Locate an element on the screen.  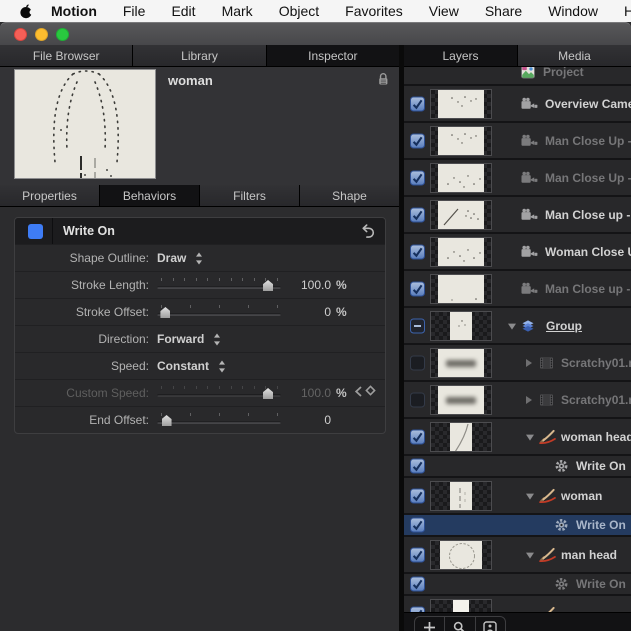
layer-row-woman-head: woman head is located at coordinates (517, 437).